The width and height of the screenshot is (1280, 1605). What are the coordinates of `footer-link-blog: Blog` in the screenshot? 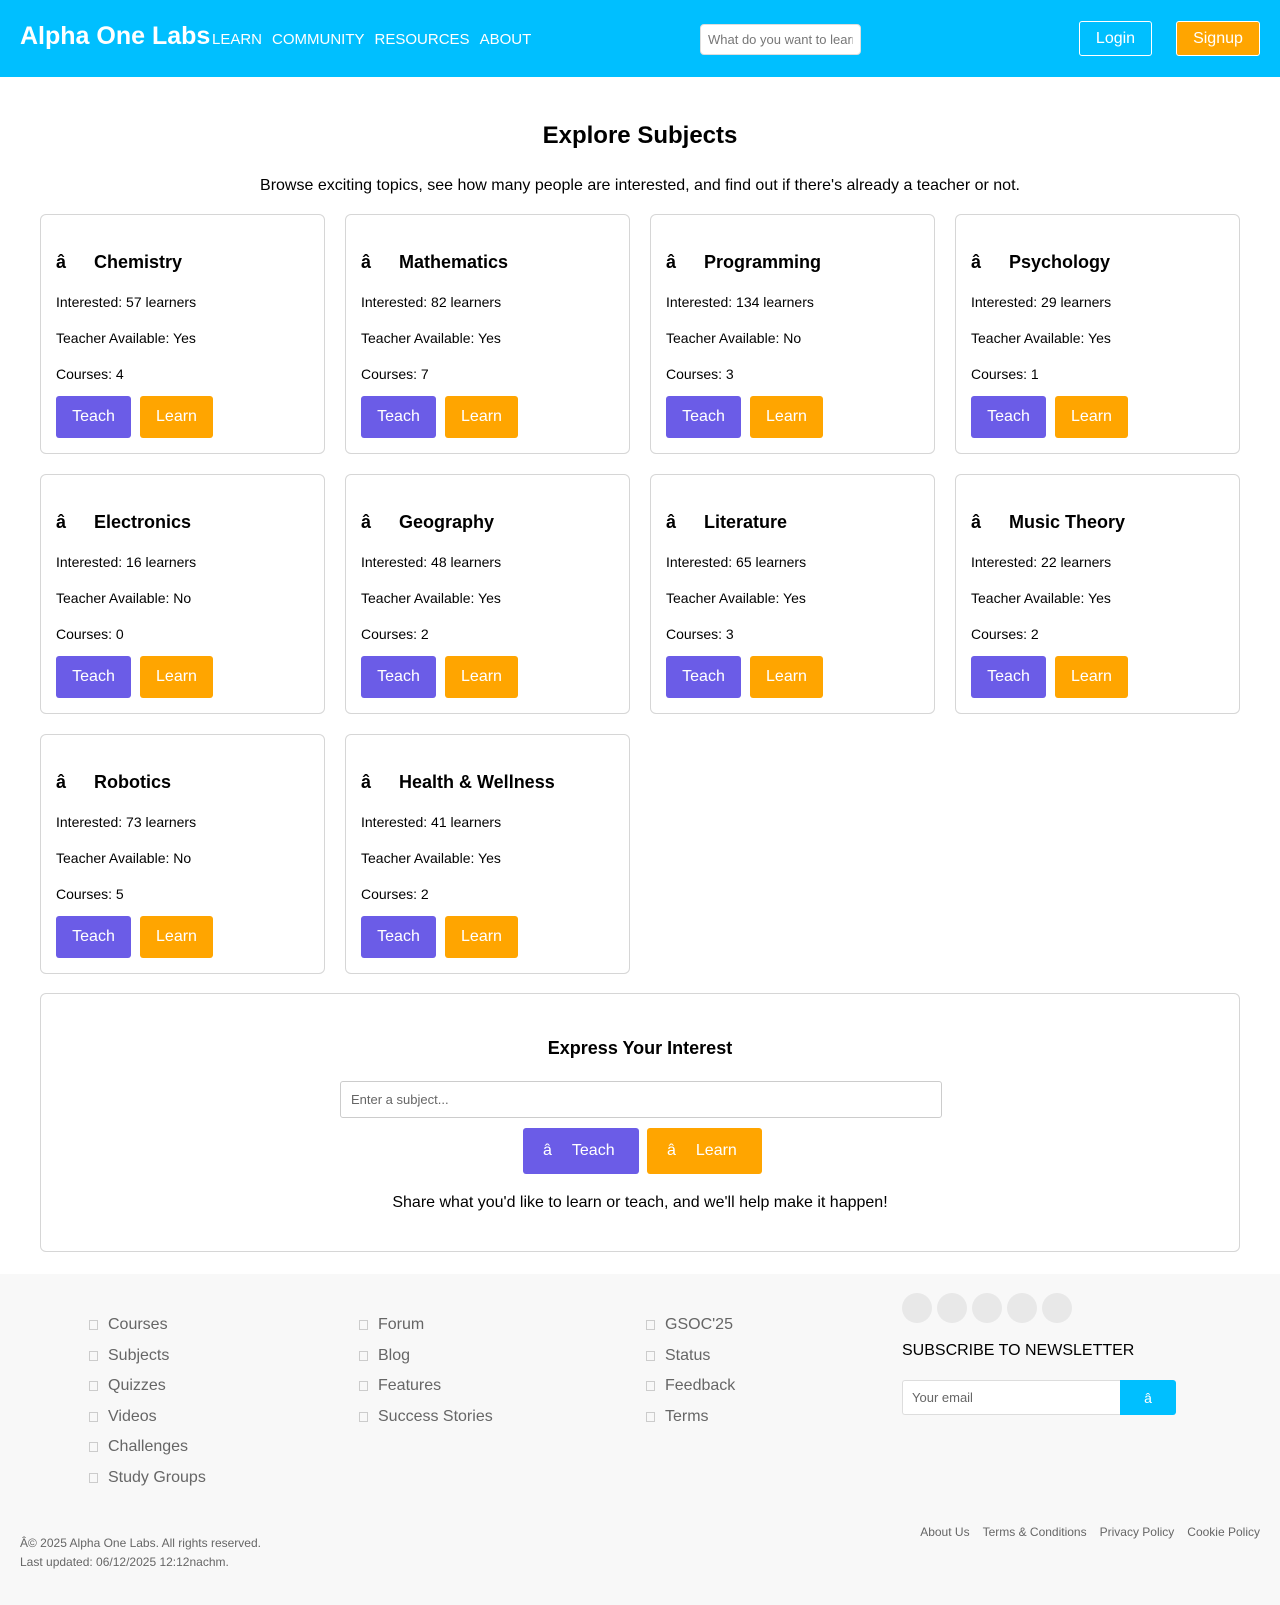 It's located at (426, 1356).